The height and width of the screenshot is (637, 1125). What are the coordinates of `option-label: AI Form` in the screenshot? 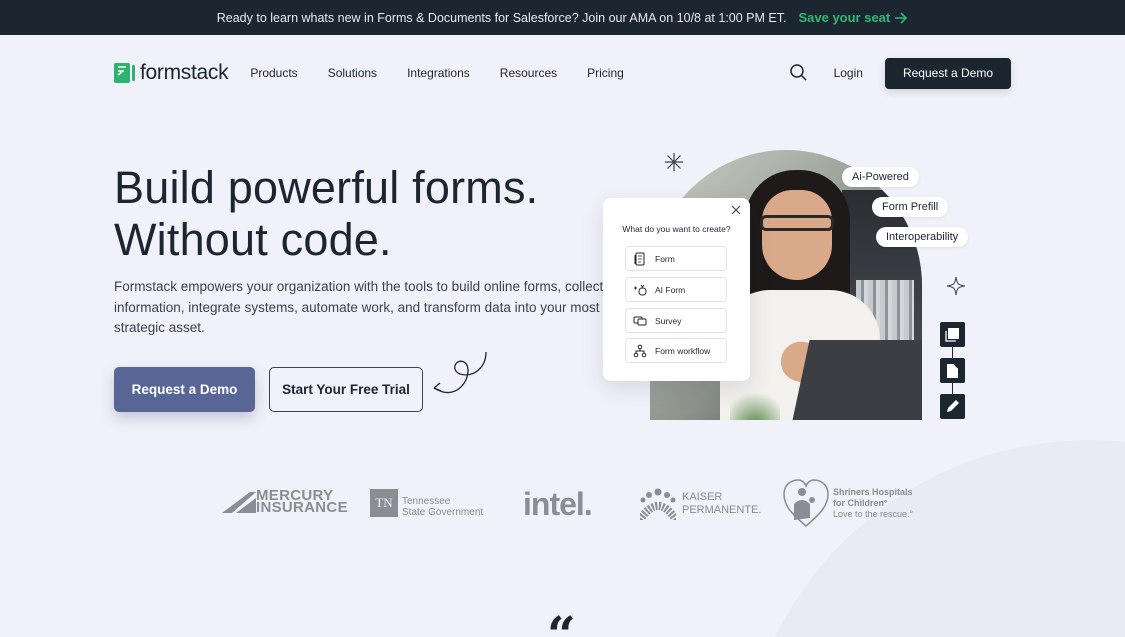 It's located at (670, 289).